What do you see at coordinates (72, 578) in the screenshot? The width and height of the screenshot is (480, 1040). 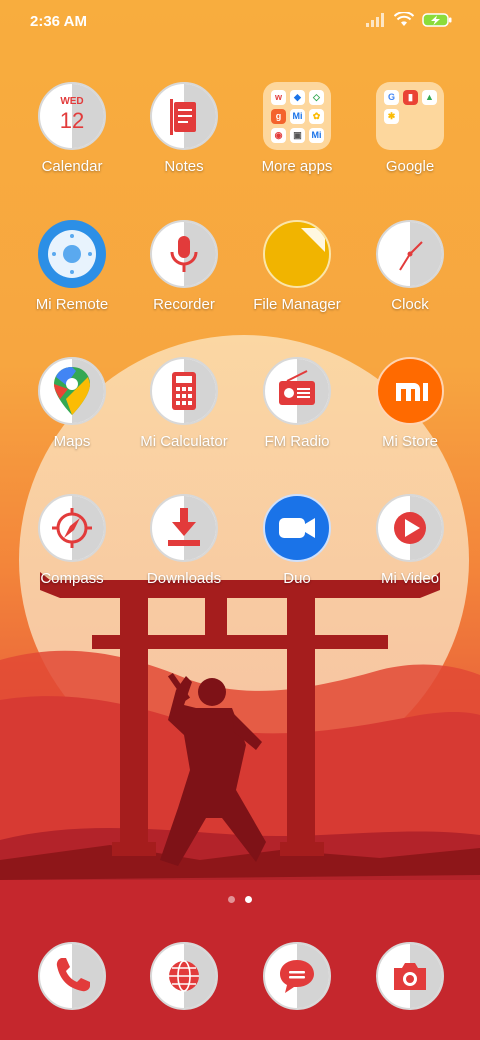 I see `app-label: Compass` at bounding box center [72, 578].